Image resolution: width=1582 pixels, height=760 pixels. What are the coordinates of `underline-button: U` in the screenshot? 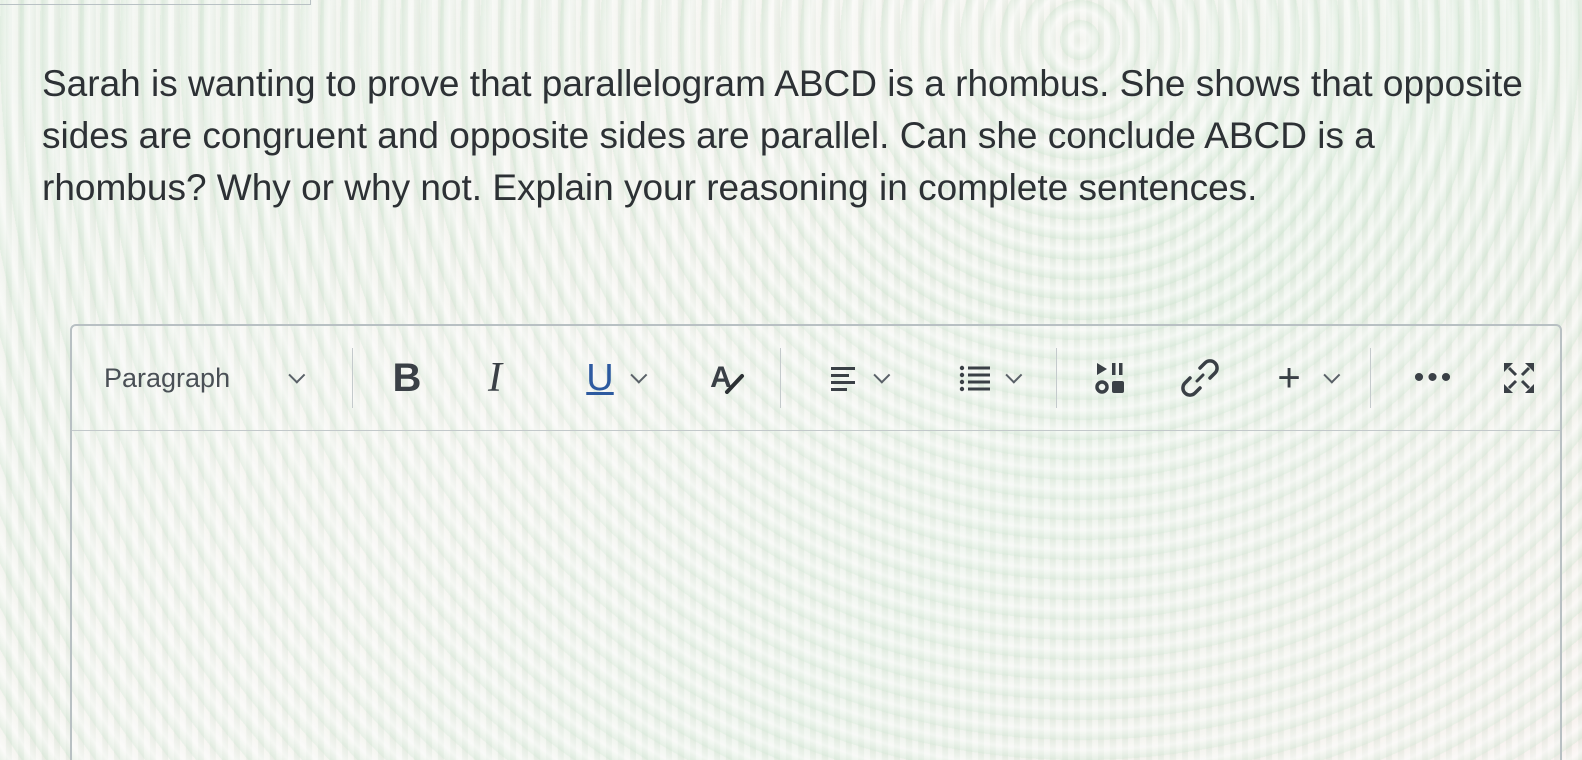 It's located at (614, 378).